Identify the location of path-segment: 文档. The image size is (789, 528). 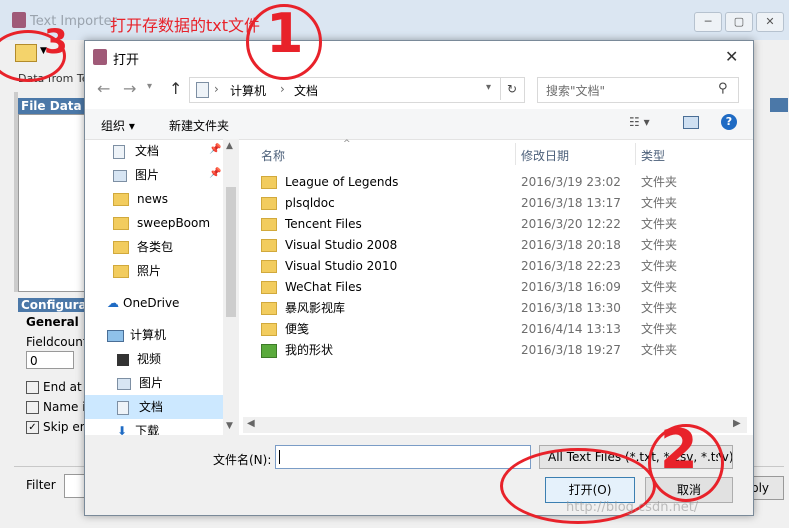
(306, 90).